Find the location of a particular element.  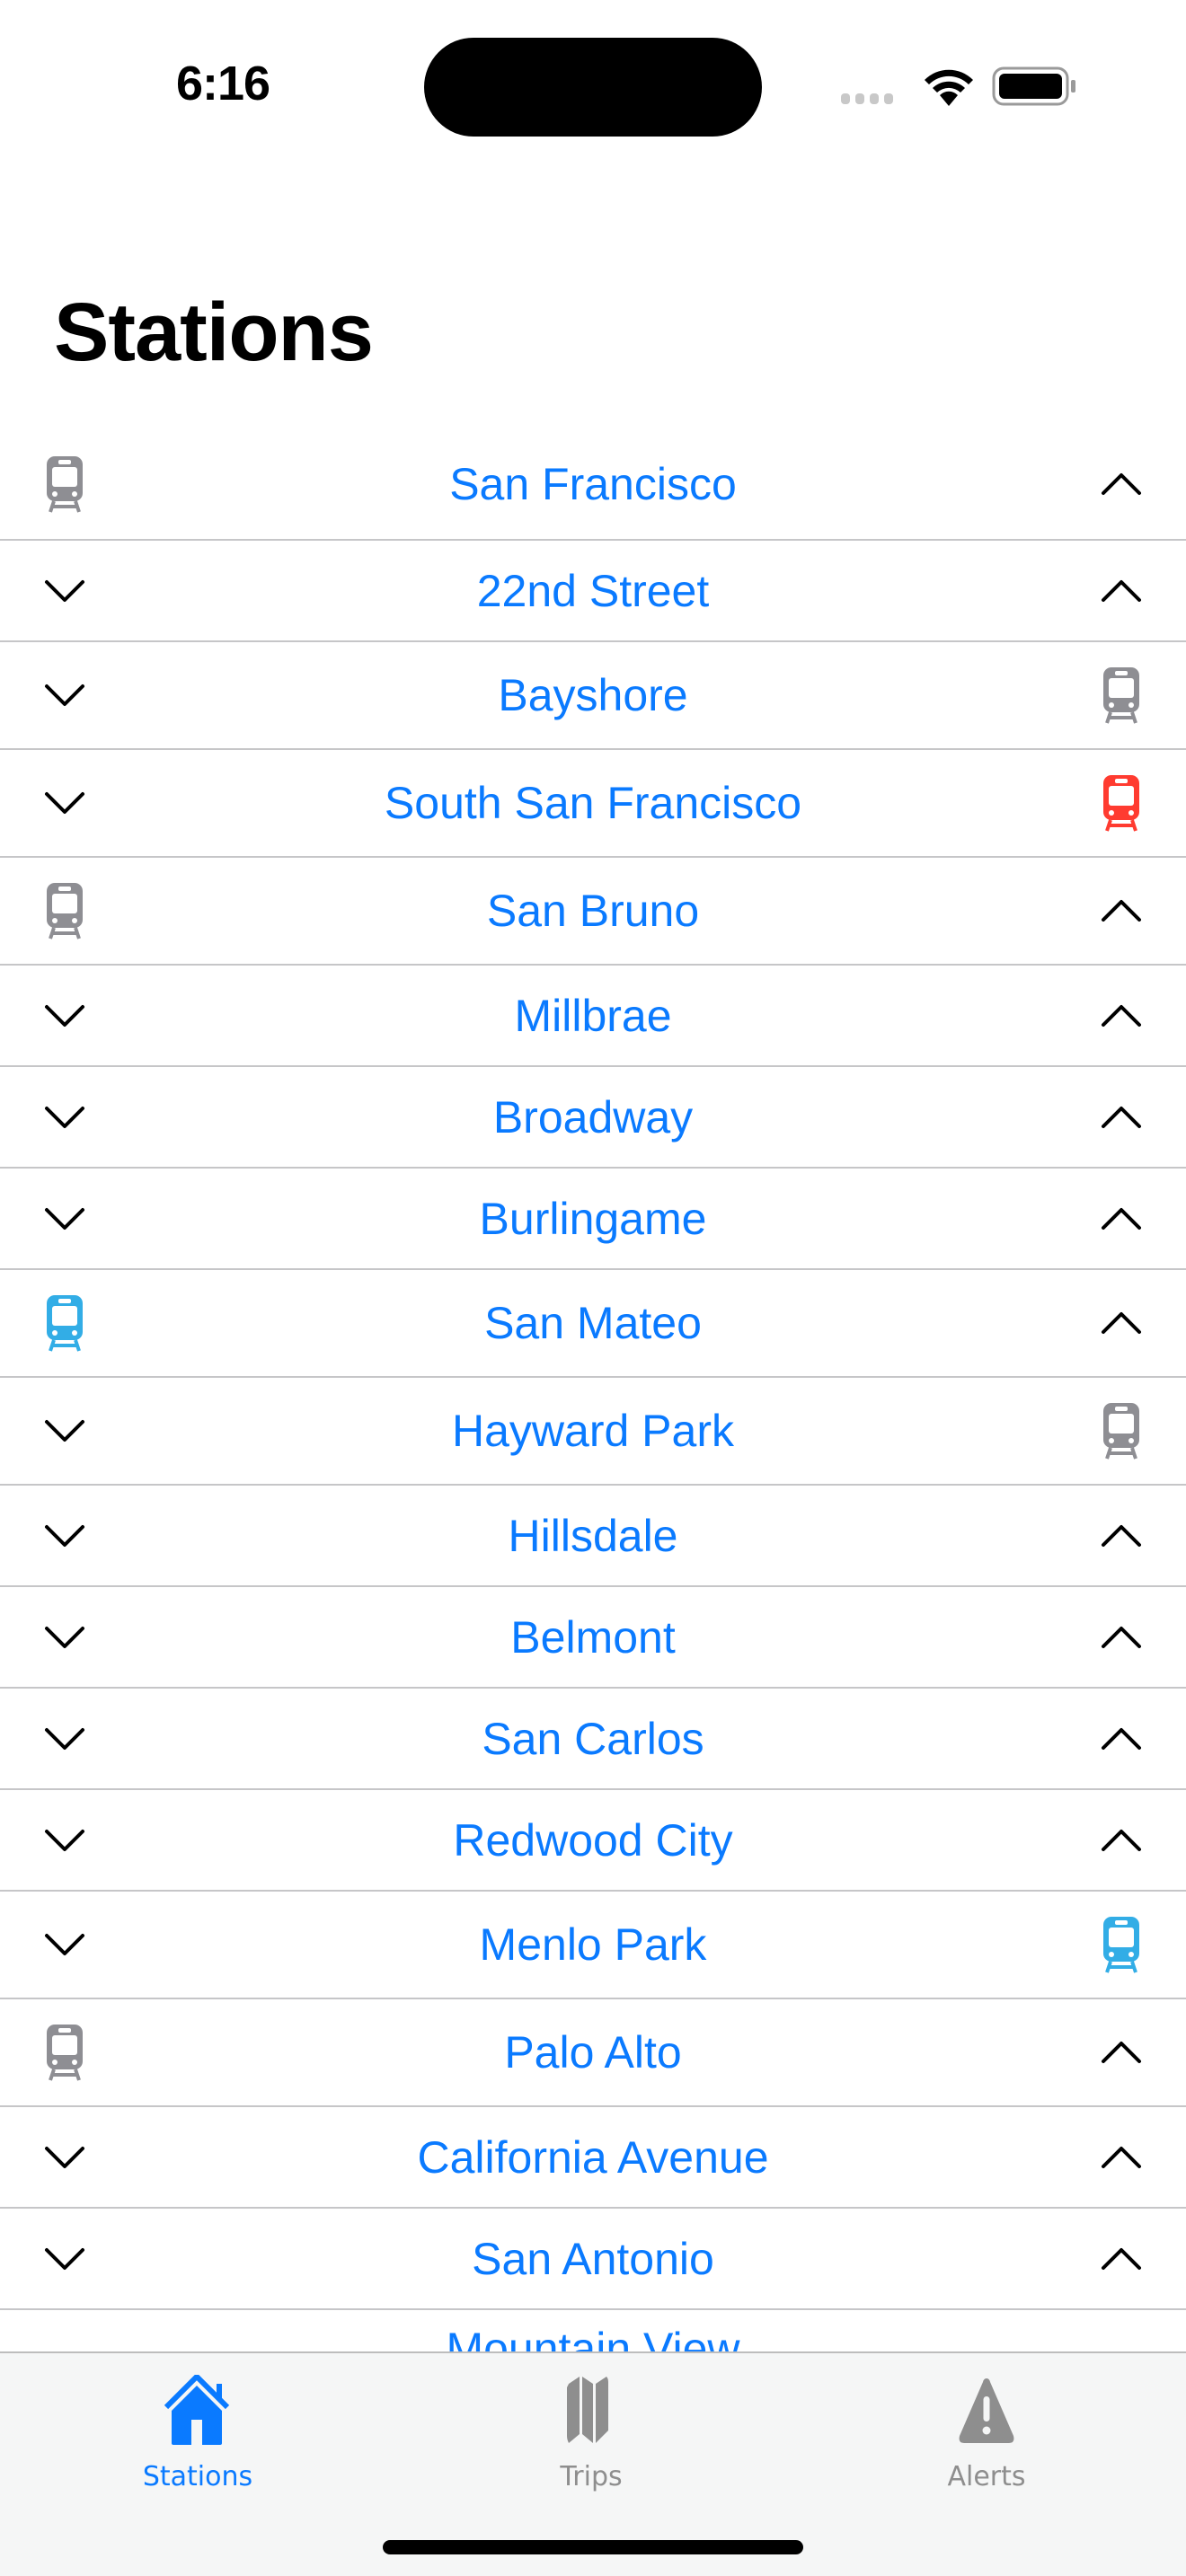

station-name: Palo Alto is located at coordinates (592, 2052).